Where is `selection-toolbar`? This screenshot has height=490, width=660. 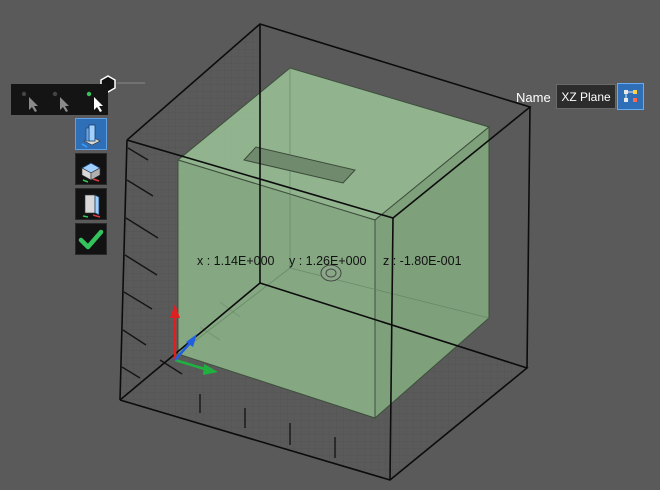
selection-toolbar is located at coordinates (59, 99).